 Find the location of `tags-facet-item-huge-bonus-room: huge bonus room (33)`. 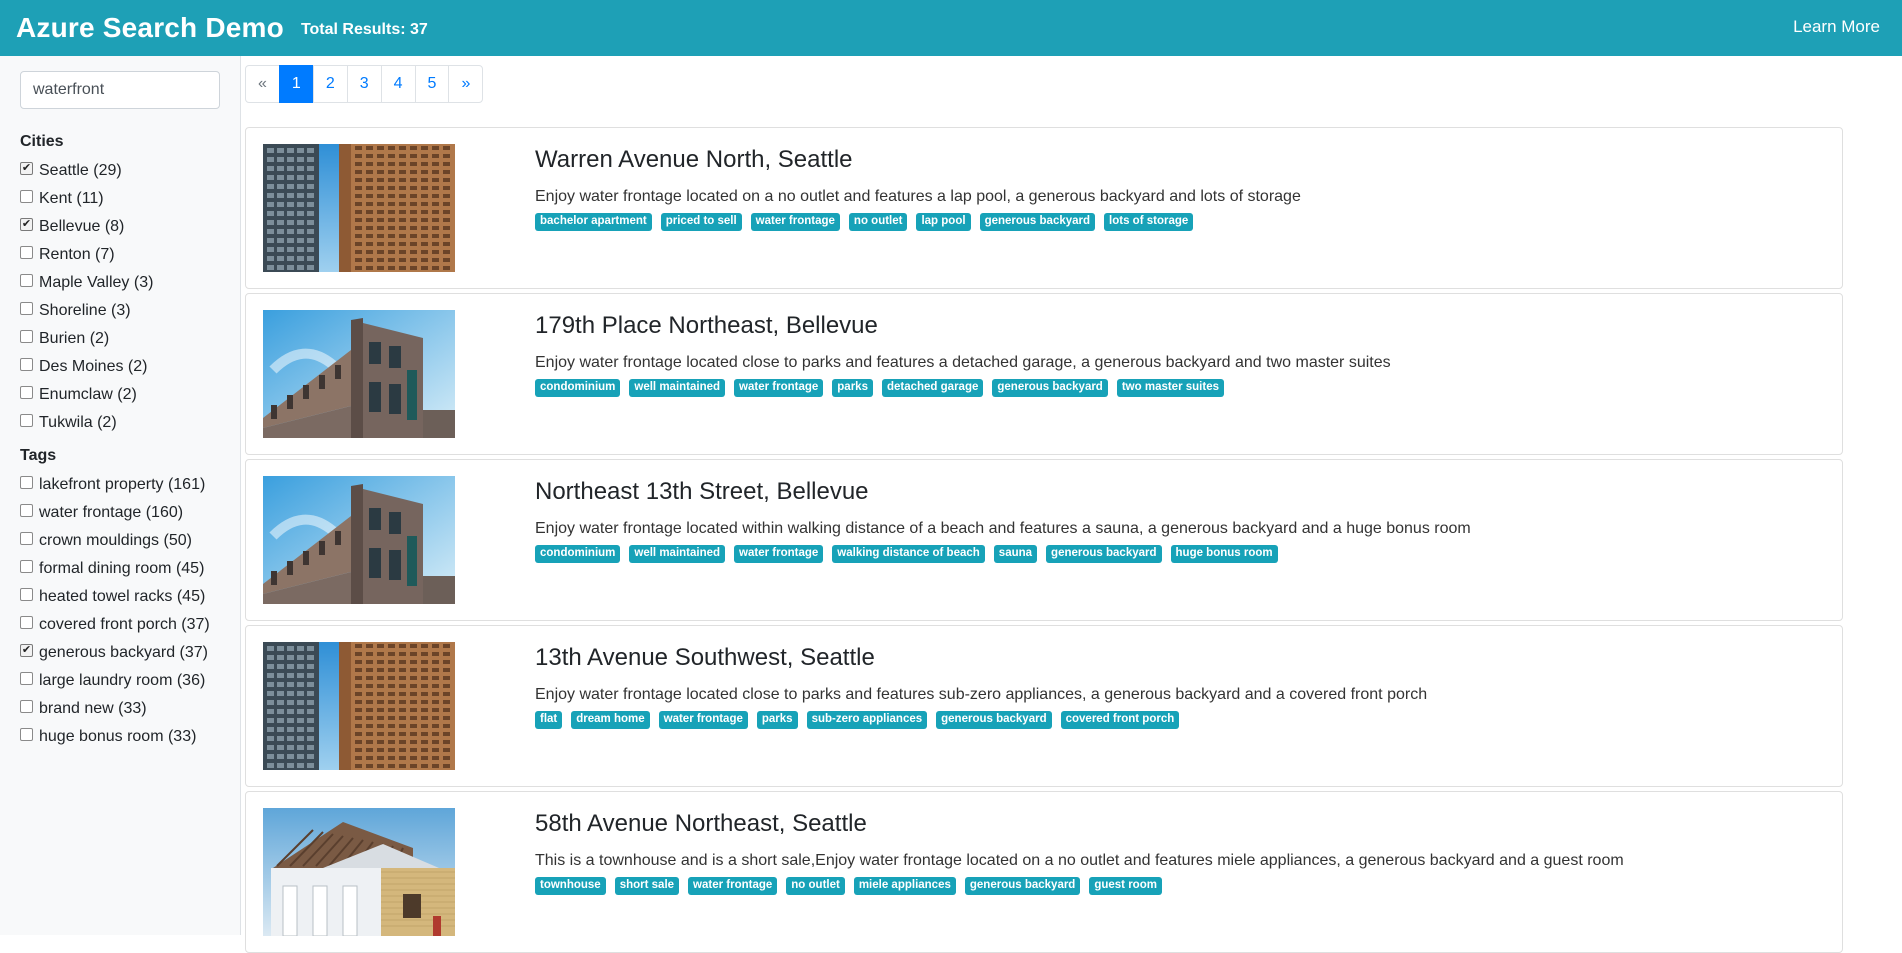

tags-facet-item-huge-bonus-room: huge bonus room (33) is located at coordinates (115, 737).